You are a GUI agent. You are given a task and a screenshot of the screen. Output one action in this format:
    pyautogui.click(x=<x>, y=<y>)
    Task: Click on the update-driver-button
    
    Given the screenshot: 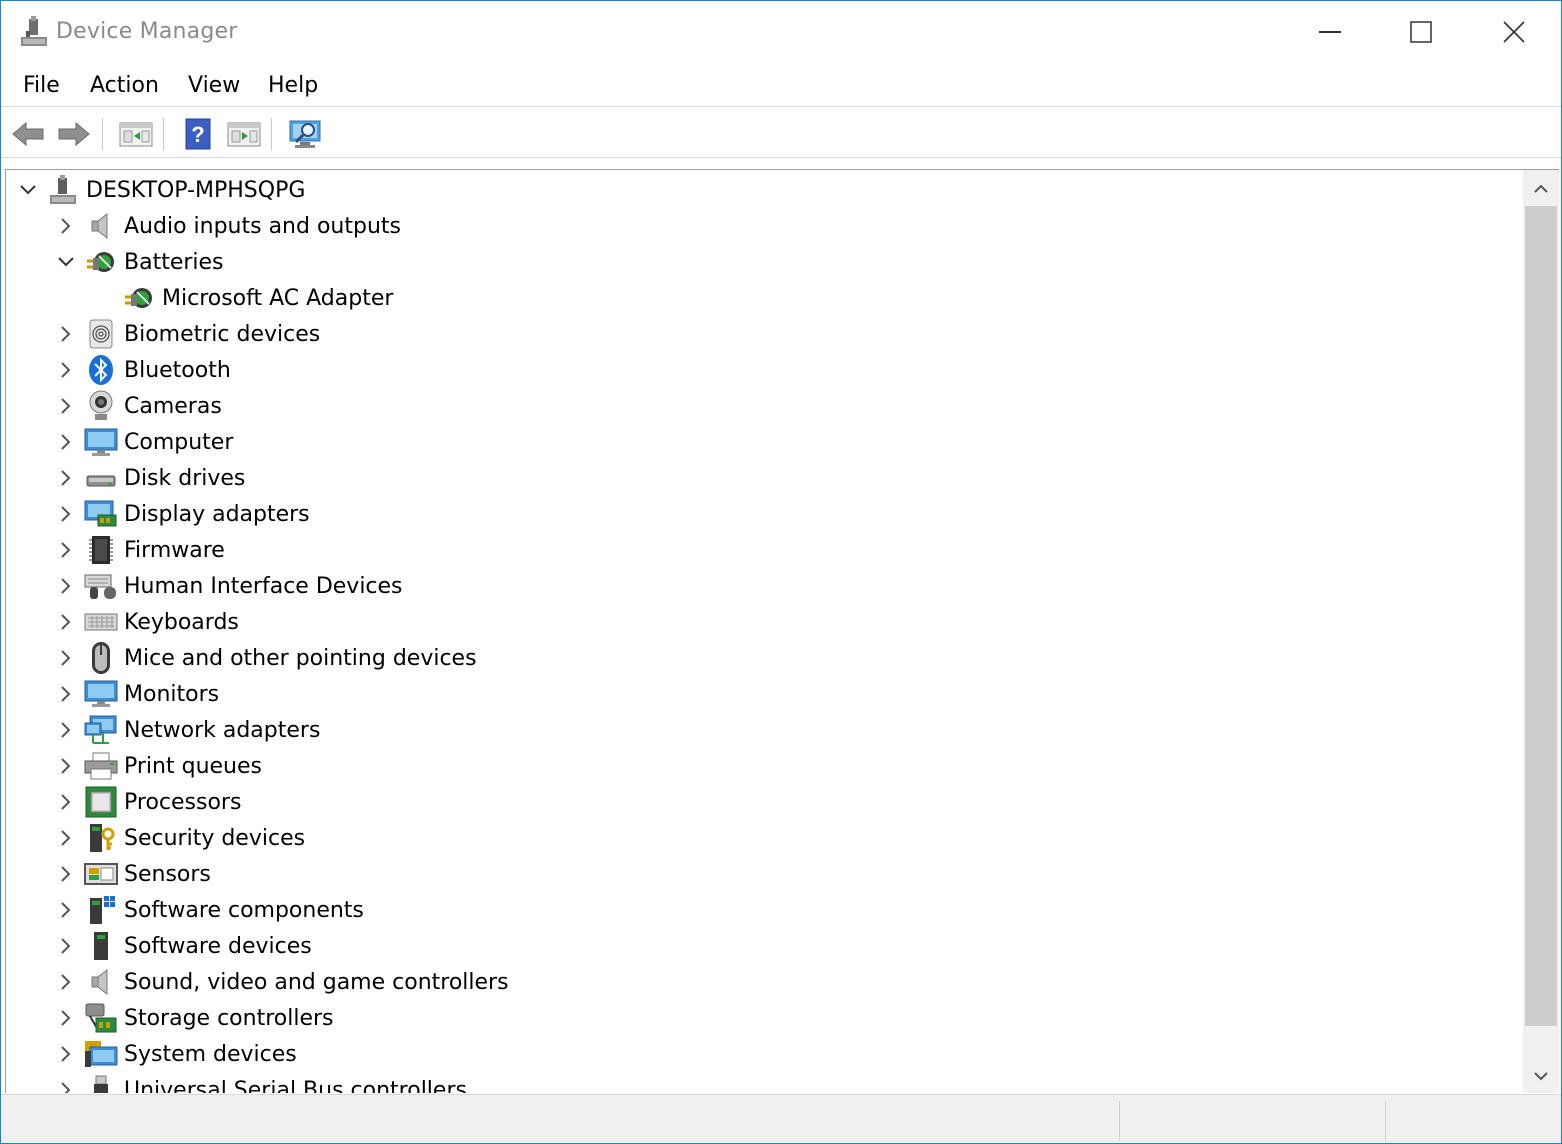 What is the action you would take?
    pyautogui.click(x=244, y=134)
    